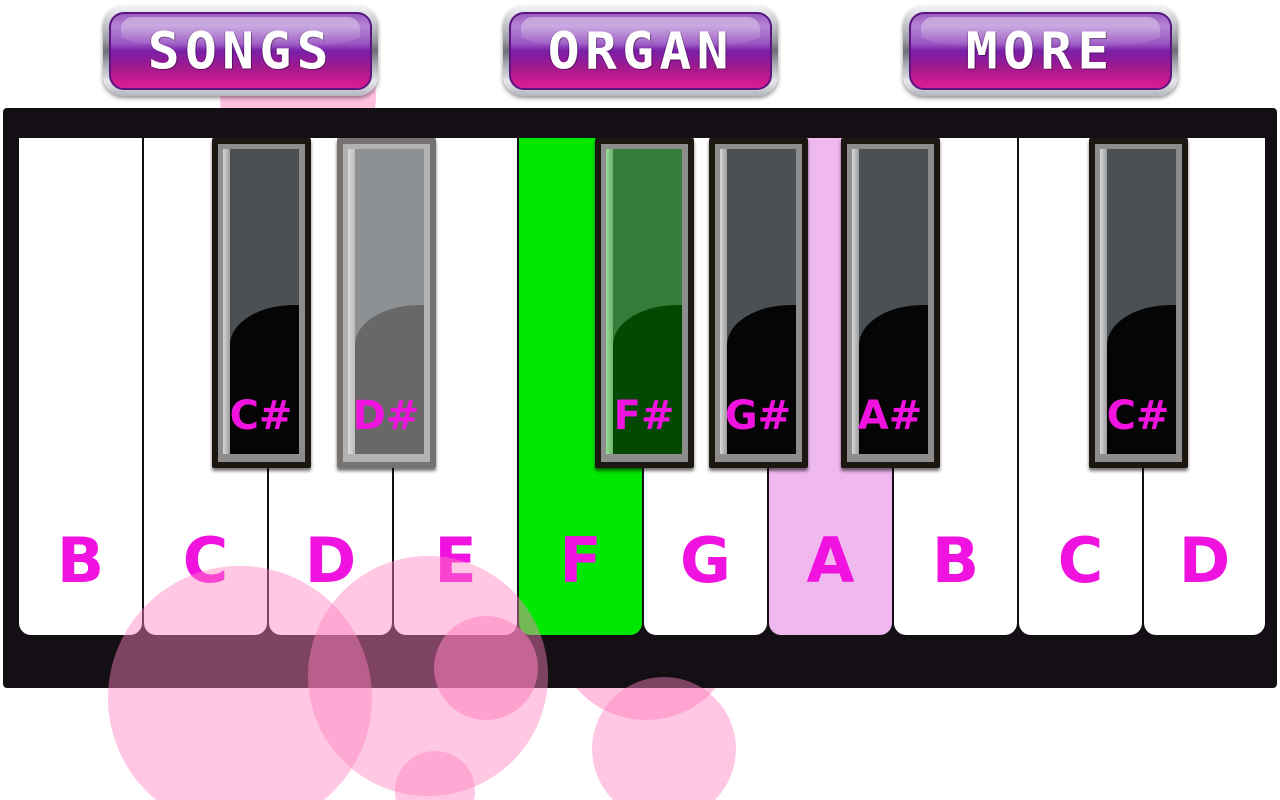 The image size is (1280, 800). I want to click on organ-button: ORGAN, so click(640, 51).